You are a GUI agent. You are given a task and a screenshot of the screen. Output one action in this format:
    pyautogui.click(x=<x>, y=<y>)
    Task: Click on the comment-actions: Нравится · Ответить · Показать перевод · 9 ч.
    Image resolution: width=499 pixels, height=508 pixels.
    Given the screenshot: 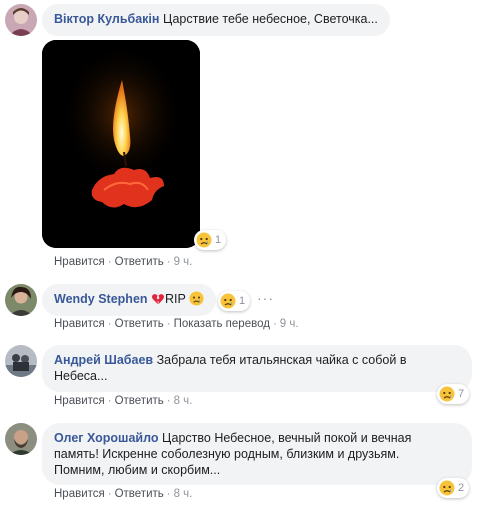 What is the action you would take?
    pyautogui.click(x=176, y=324)
    